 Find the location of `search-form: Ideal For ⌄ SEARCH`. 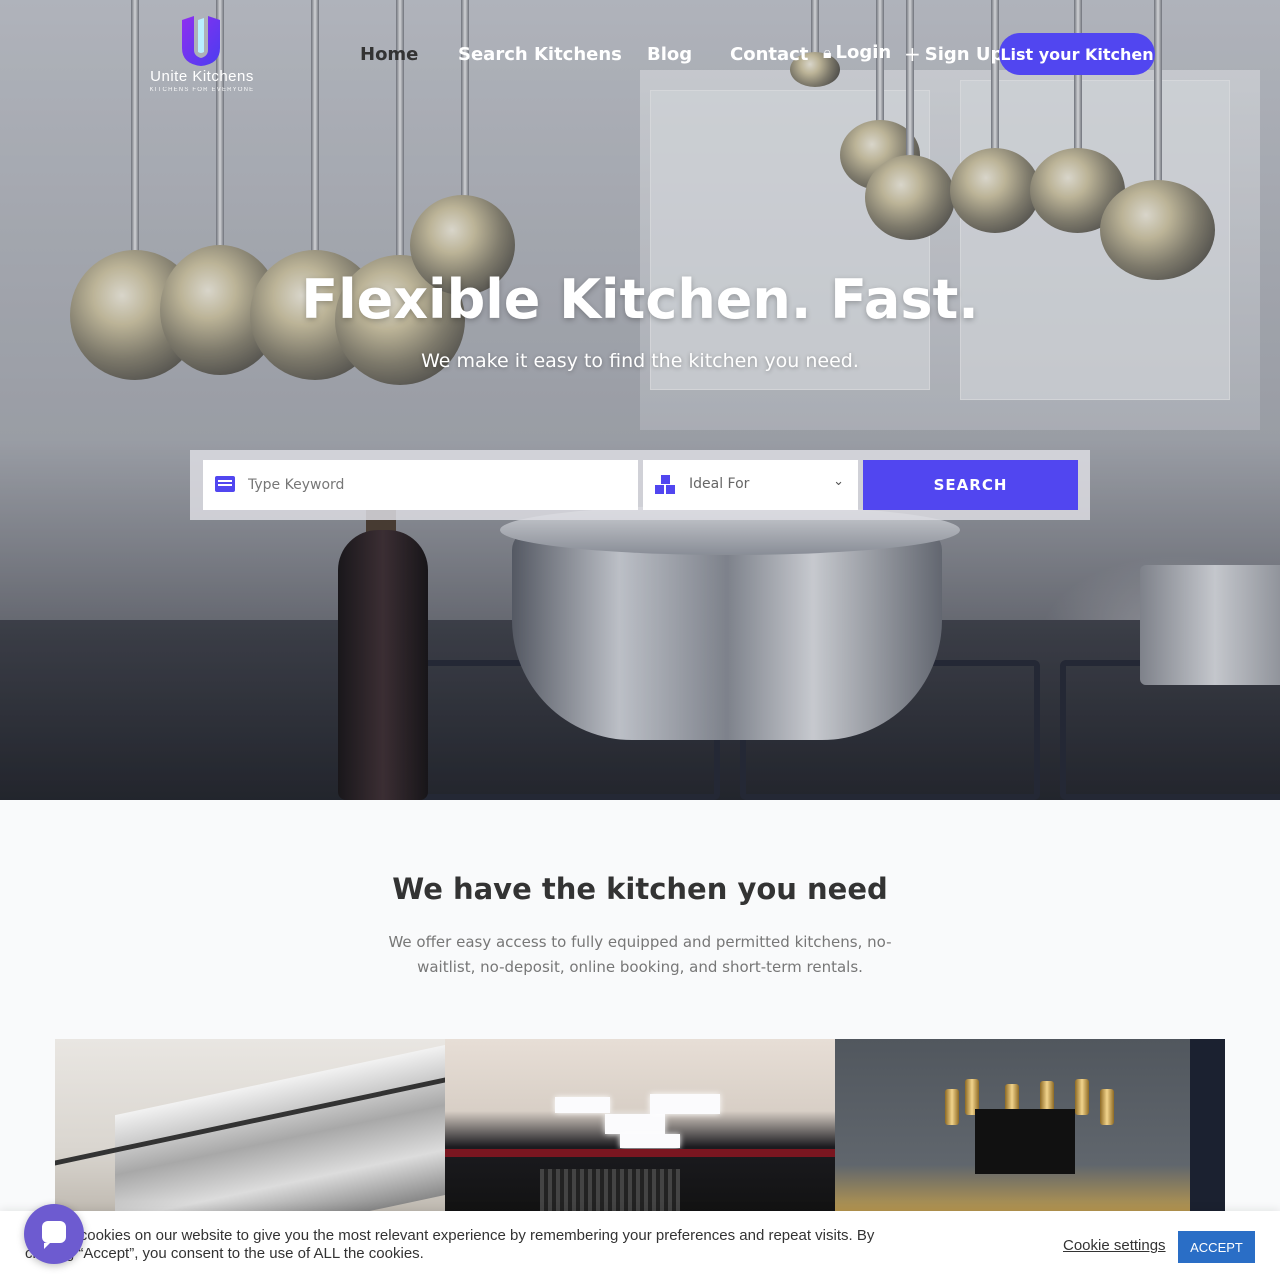

search-form: Ideal For ⌄ SEARCH is located at coordinates (640, 485).